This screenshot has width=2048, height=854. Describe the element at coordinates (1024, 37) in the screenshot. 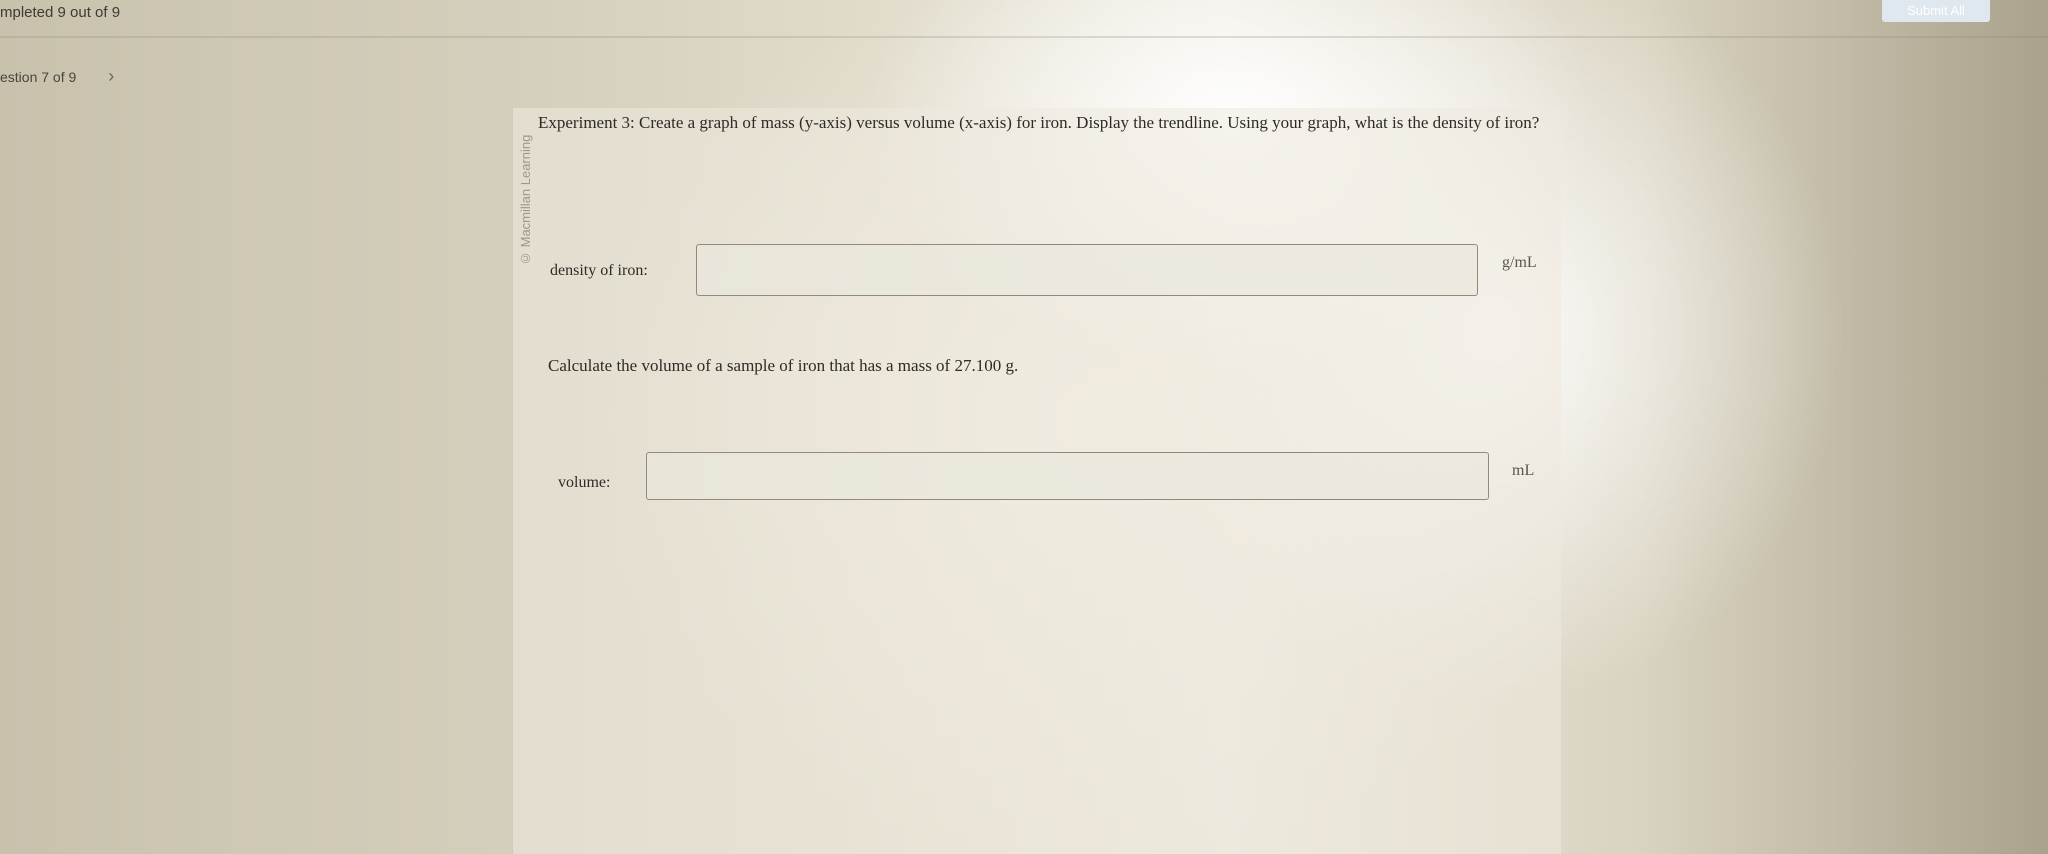

I see `header-divider` at that location.